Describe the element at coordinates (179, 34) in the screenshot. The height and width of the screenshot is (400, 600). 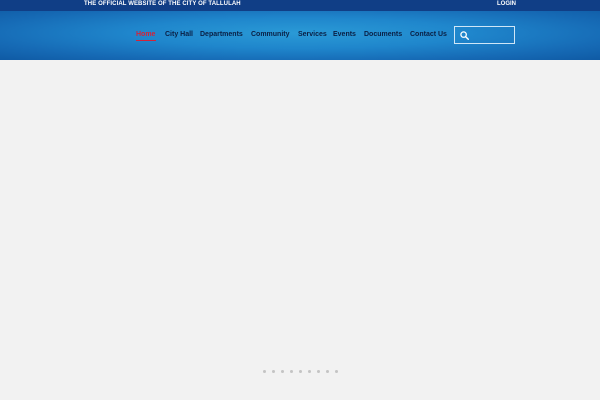
I see `nav-item-city-hall: City Hall` at that location.